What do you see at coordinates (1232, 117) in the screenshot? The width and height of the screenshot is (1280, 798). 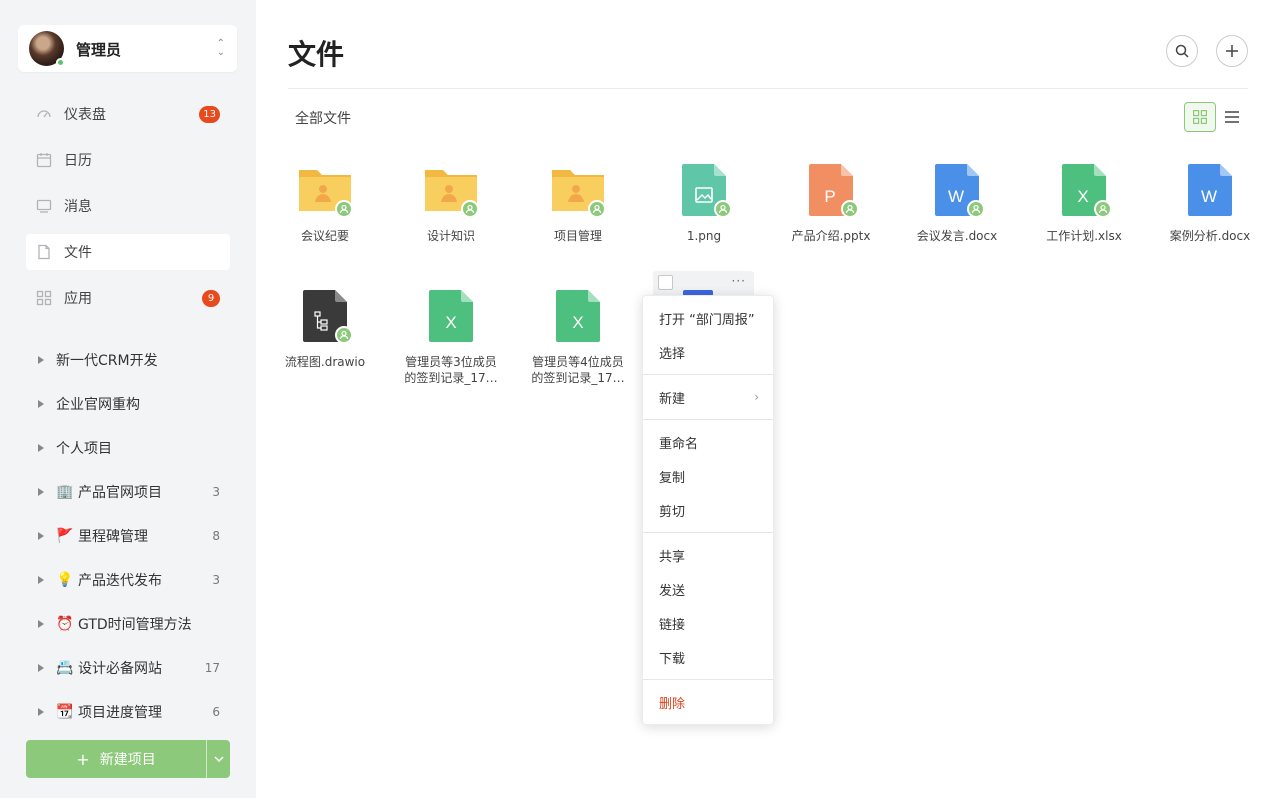 I see `list-view-button` at bounding box center [1232, 117].